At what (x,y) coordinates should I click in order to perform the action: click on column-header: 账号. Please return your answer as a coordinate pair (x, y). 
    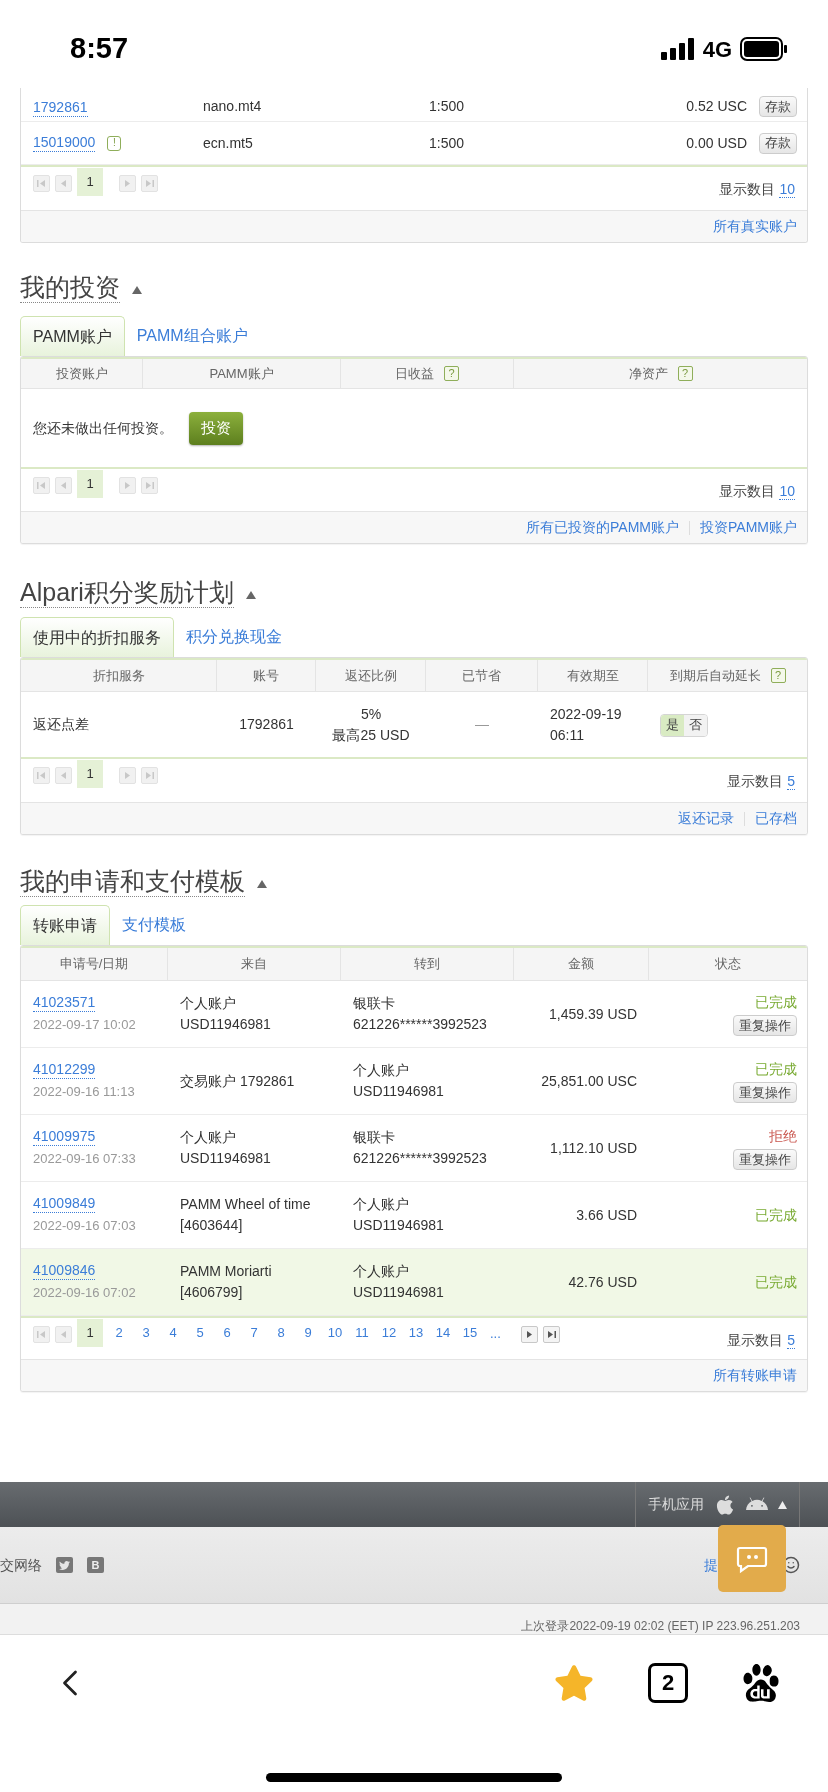
    Looking at the image, I should click on (266, 675).